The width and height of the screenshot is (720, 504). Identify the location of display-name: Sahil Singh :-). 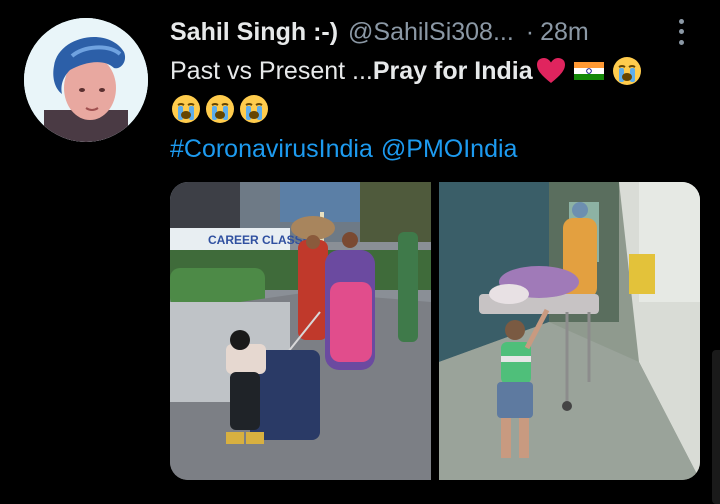
(254, 32).